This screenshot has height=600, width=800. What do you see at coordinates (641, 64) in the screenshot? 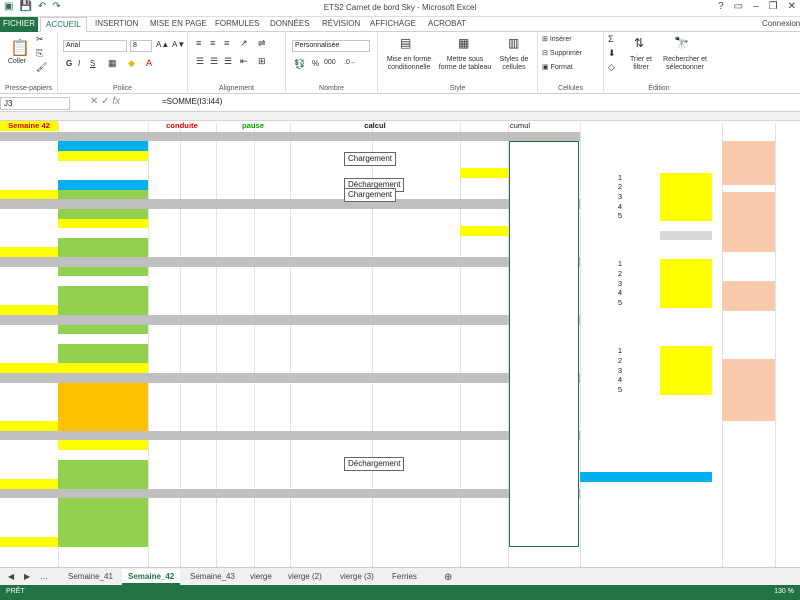
I see `sort-filter-button: Trier et filtrer` at bounding box center [641, 64].